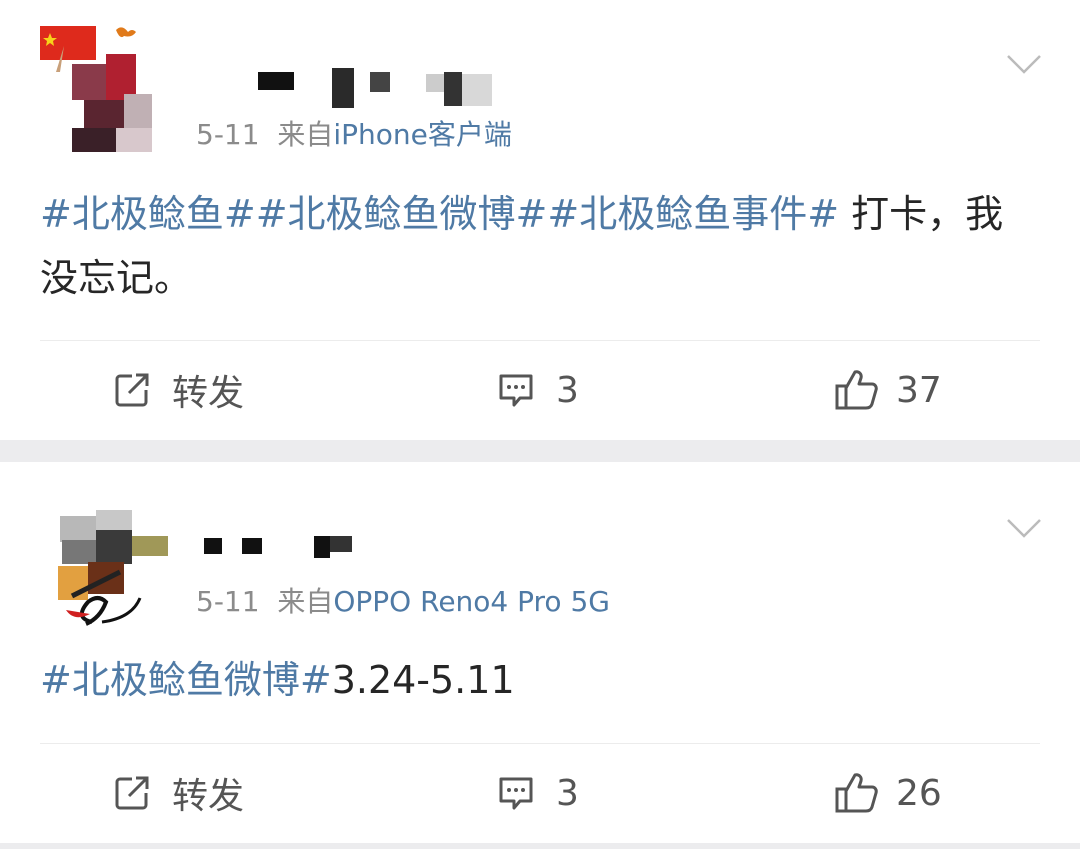  Describe the element at coordinates (919, 390) in the screenshot. I see `like-count: 37` at that location.